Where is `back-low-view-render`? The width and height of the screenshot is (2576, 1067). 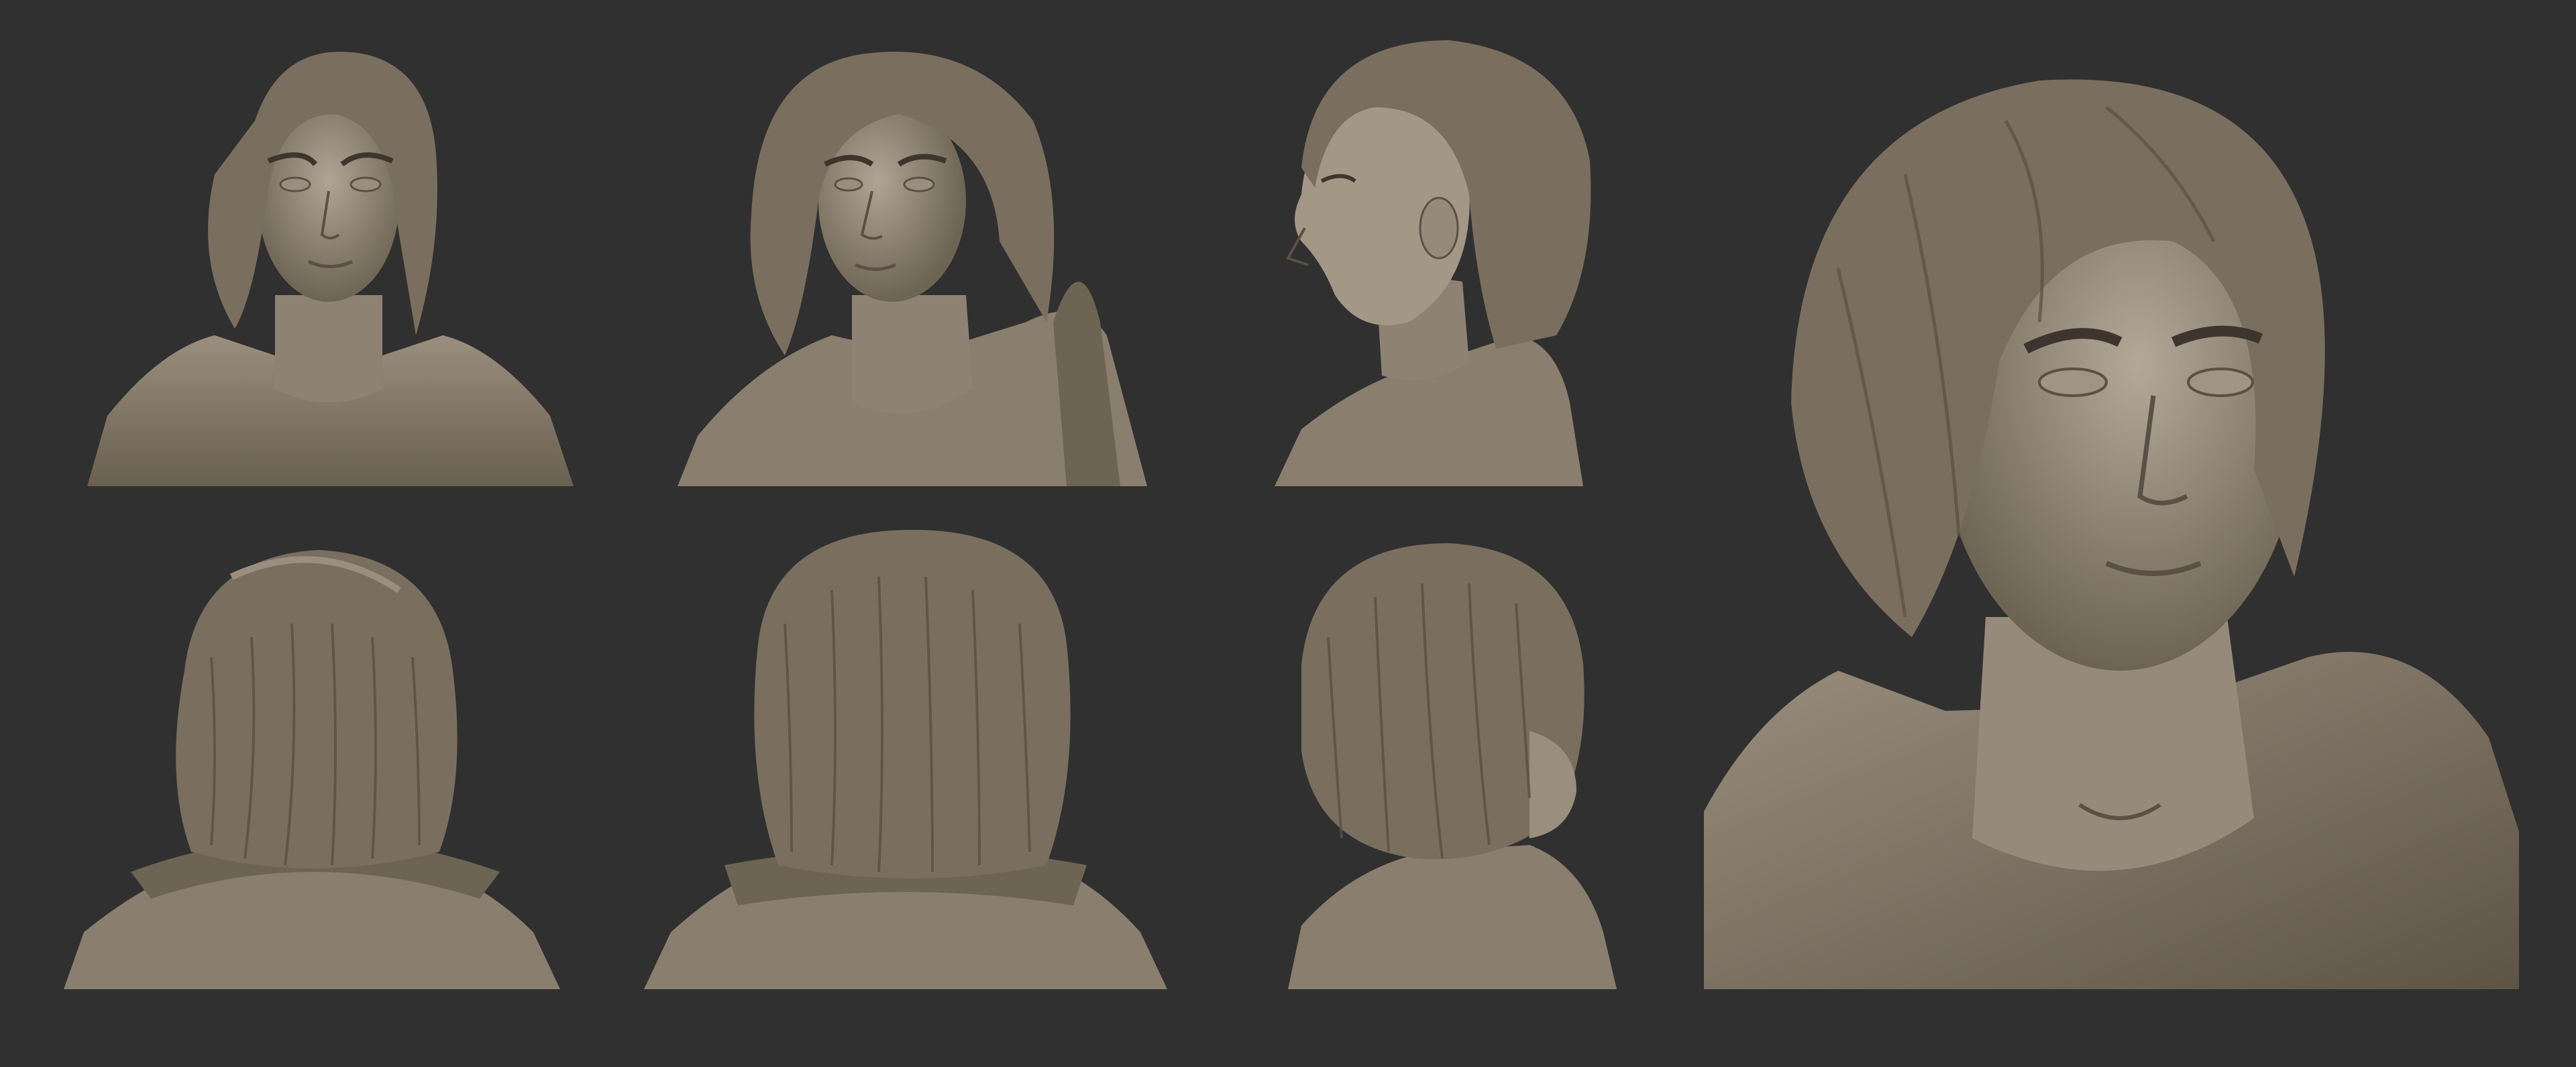
back-low-view-render is located at coordinates (905, 752).